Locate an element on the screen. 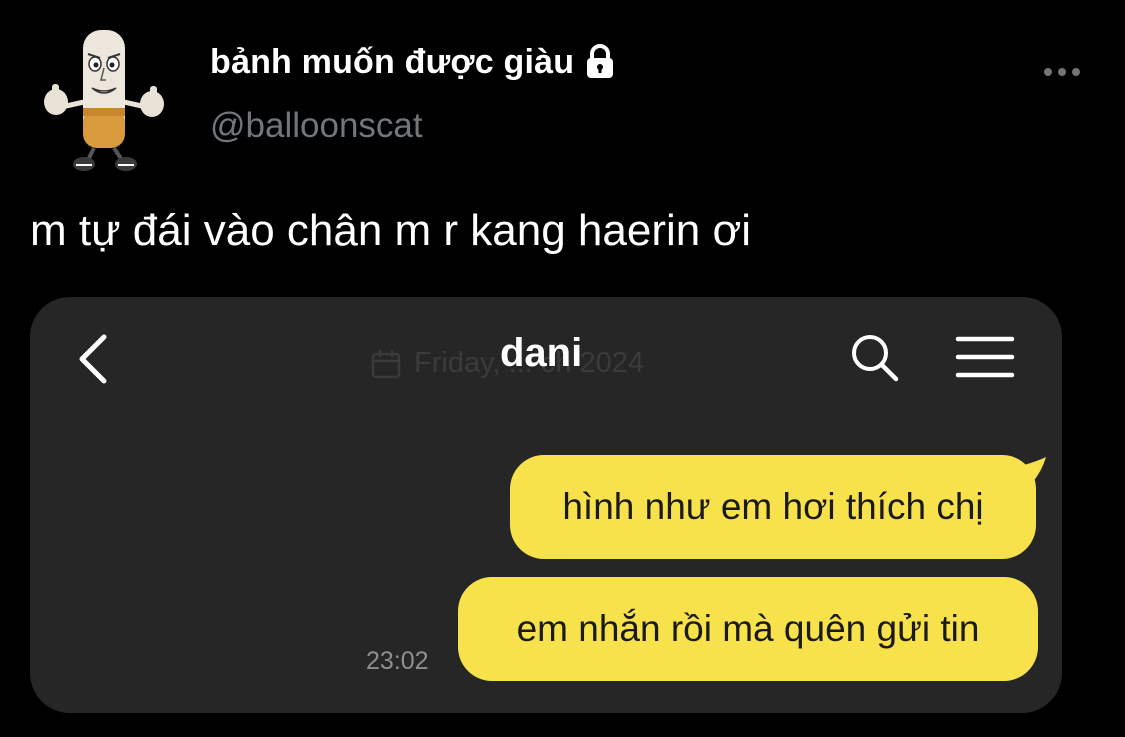 This screenshot has height=737, width=1125. chevron-left-icon is located at coordinates (94, 359).